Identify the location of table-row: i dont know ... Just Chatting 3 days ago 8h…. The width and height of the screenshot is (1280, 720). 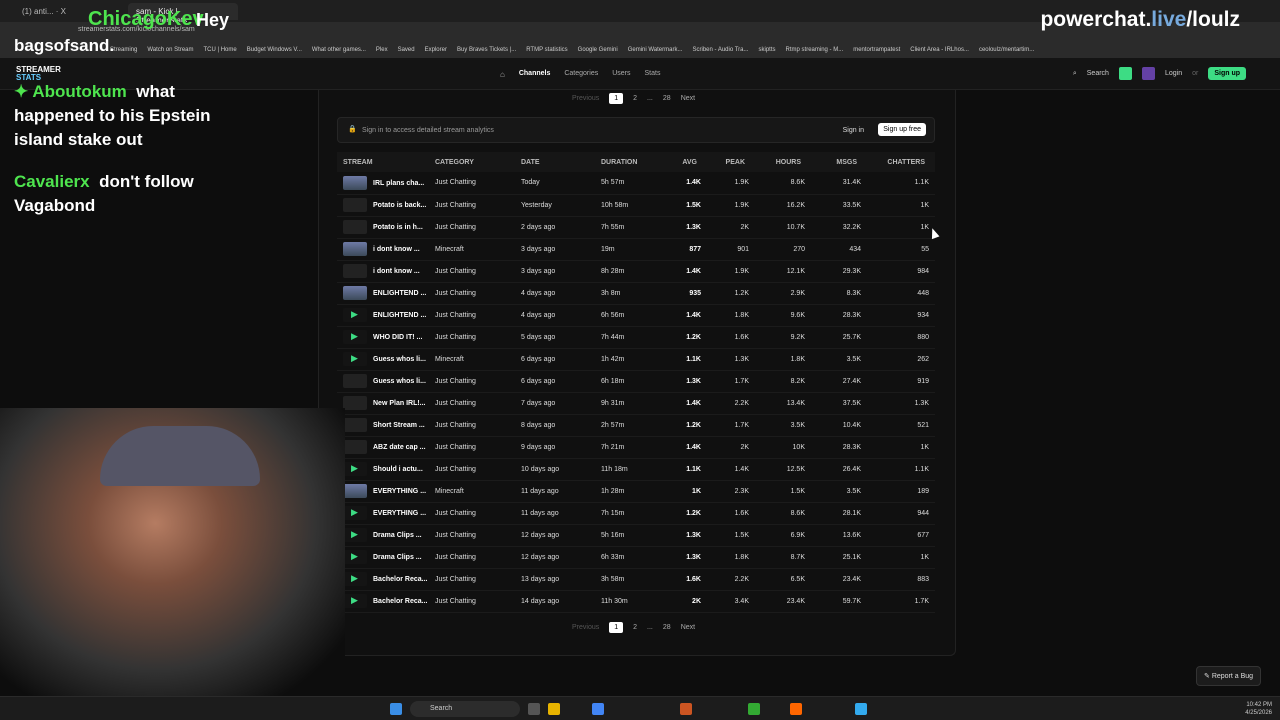
(636, 271).